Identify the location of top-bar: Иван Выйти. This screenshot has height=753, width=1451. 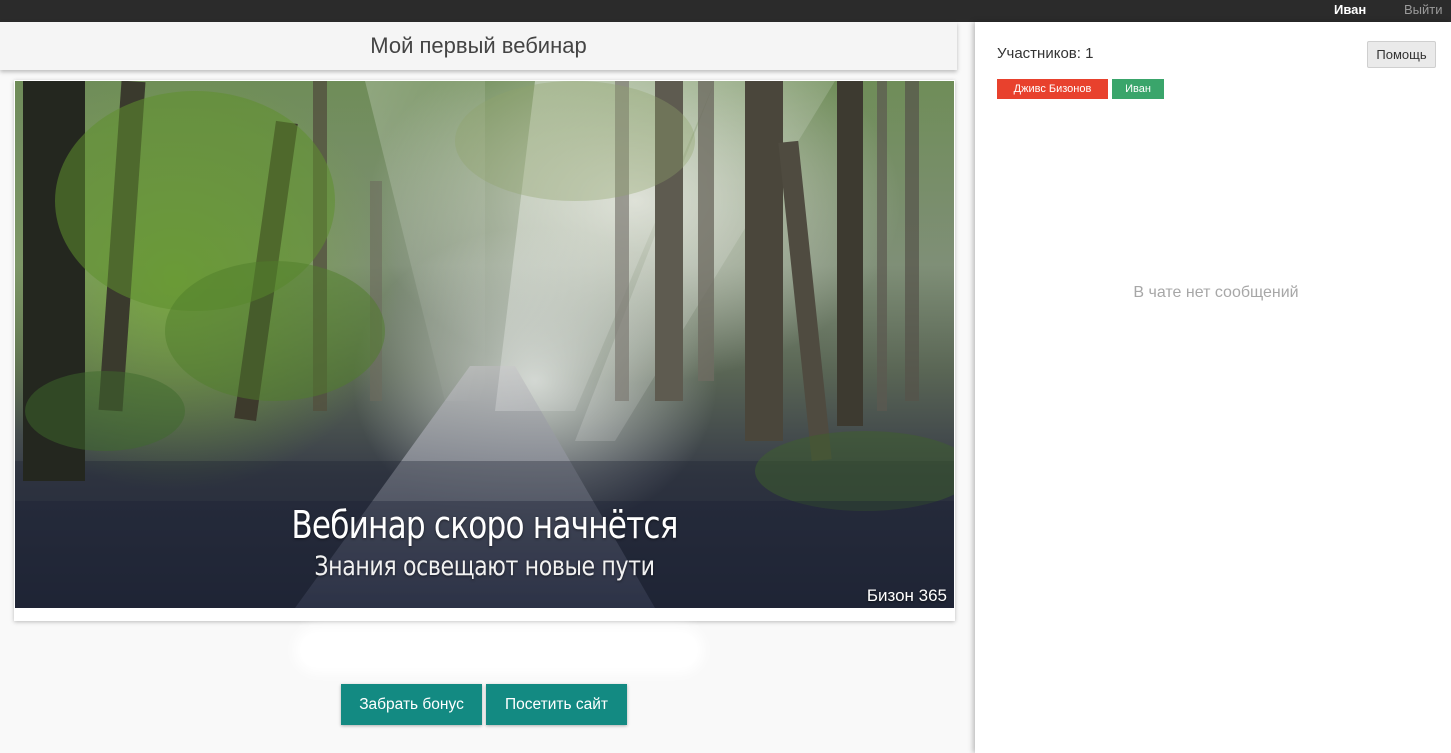
(725, 11).